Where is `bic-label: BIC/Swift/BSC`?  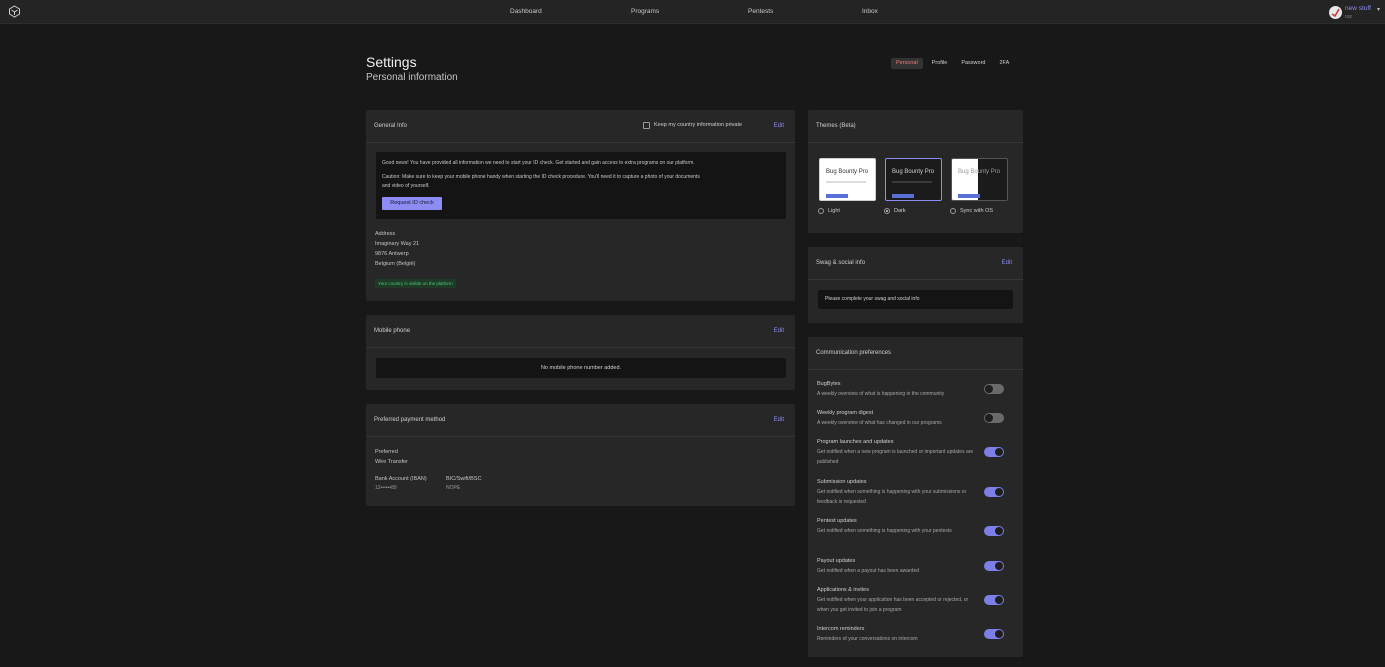 bic-label: BIC/Swift/BSC is located at coordinates (464, 479).